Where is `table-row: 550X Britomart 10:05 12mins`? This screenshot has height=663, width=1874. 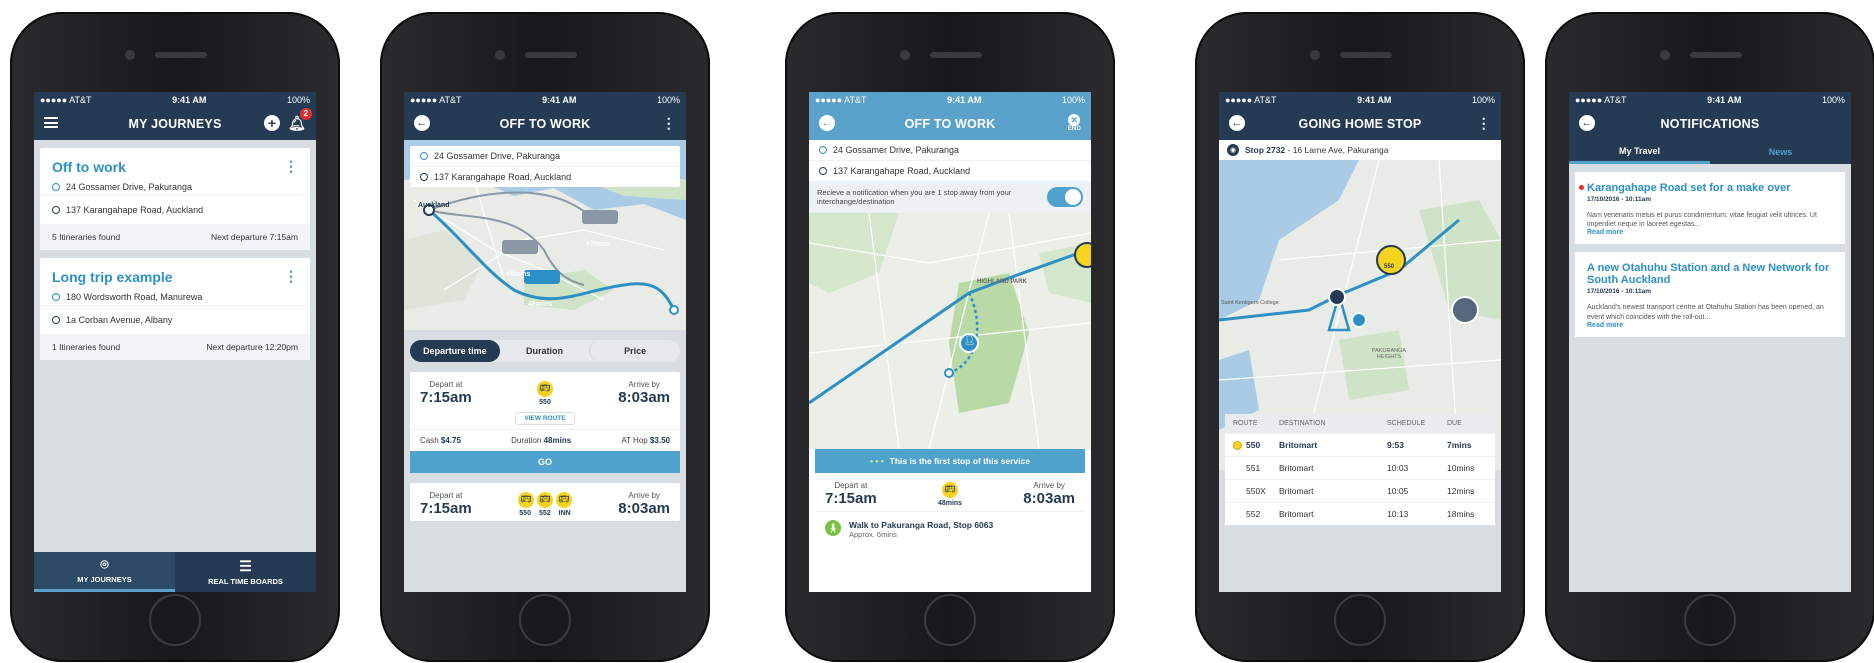
table-row: 550X Britomart 10:05 12mins is located at coordinates (1360, 490).